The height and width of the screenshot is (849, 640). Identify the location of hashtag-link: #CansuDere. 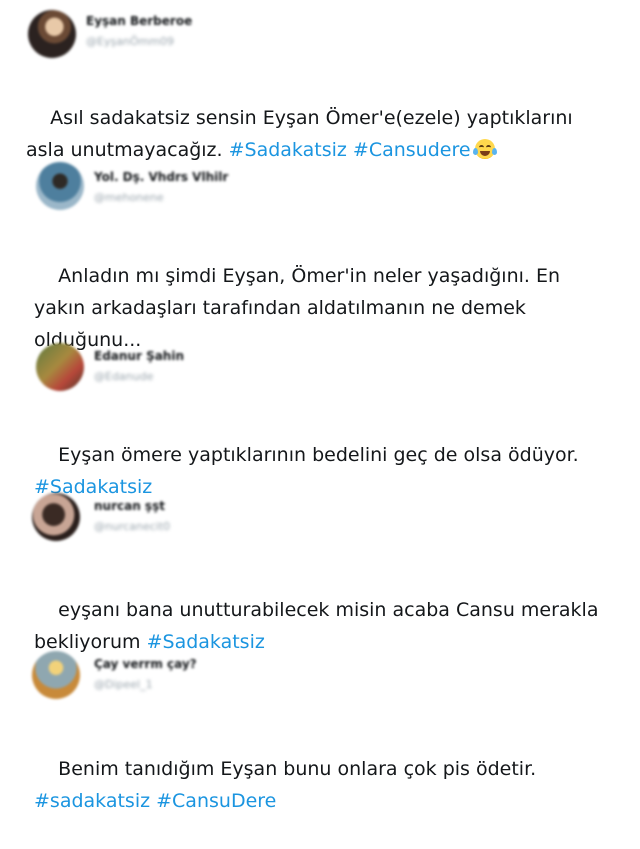
(216, 801).